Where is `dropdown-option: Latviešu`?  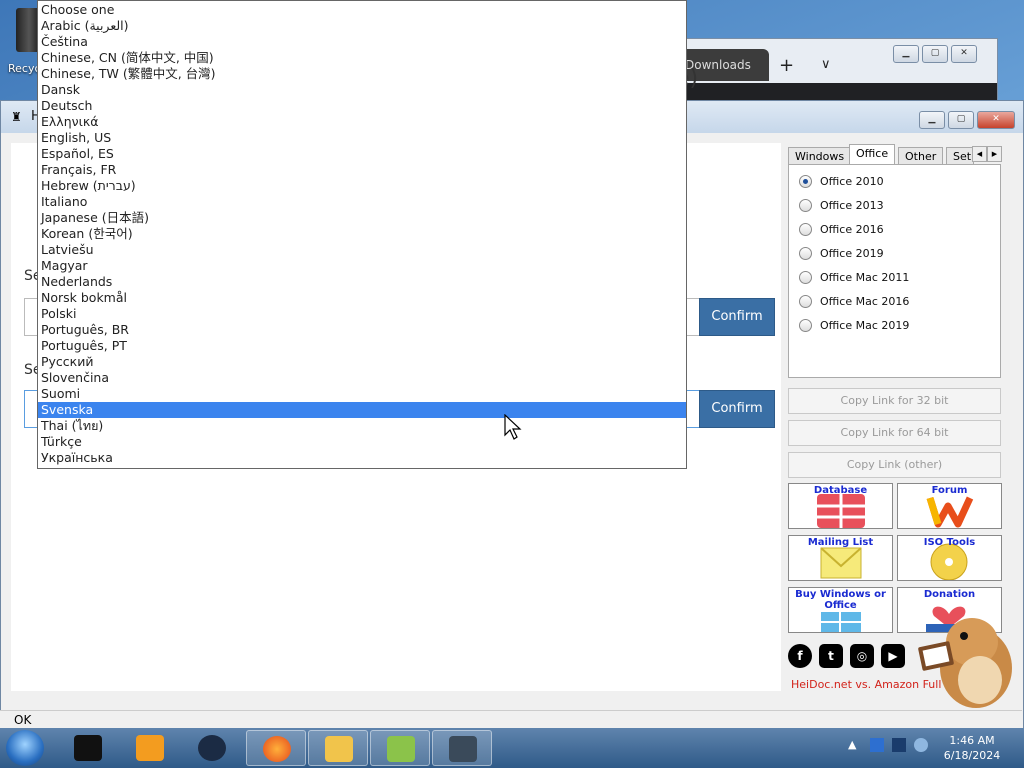 dropdown-option: Latviešu is located at coordinates (362, 250).